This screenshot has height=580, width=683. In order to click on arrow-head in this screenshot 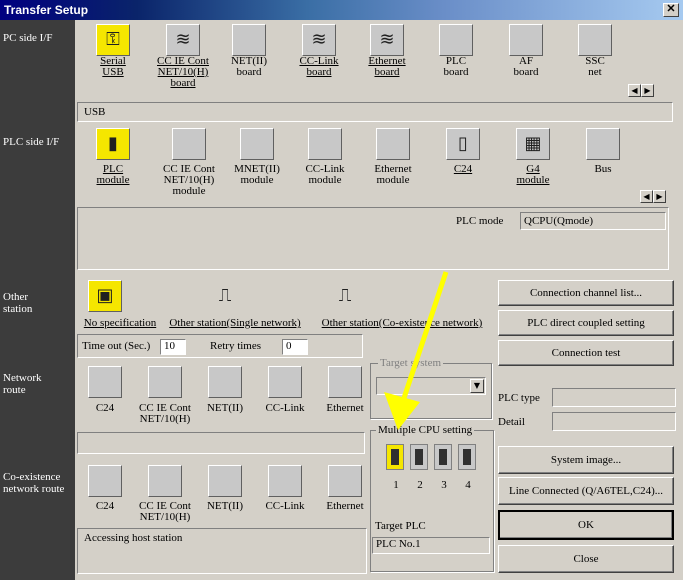, I will do `click(402, 411)`.